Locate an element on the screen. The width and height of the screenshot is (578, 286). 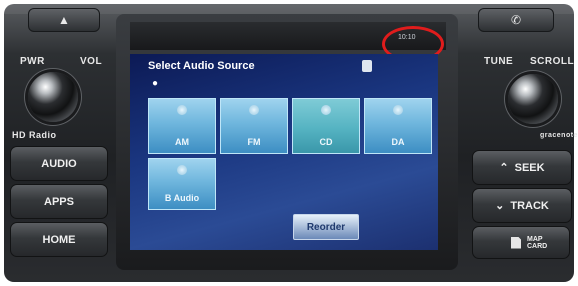
home-button-label: HOME is located at coordinates (59, 239).